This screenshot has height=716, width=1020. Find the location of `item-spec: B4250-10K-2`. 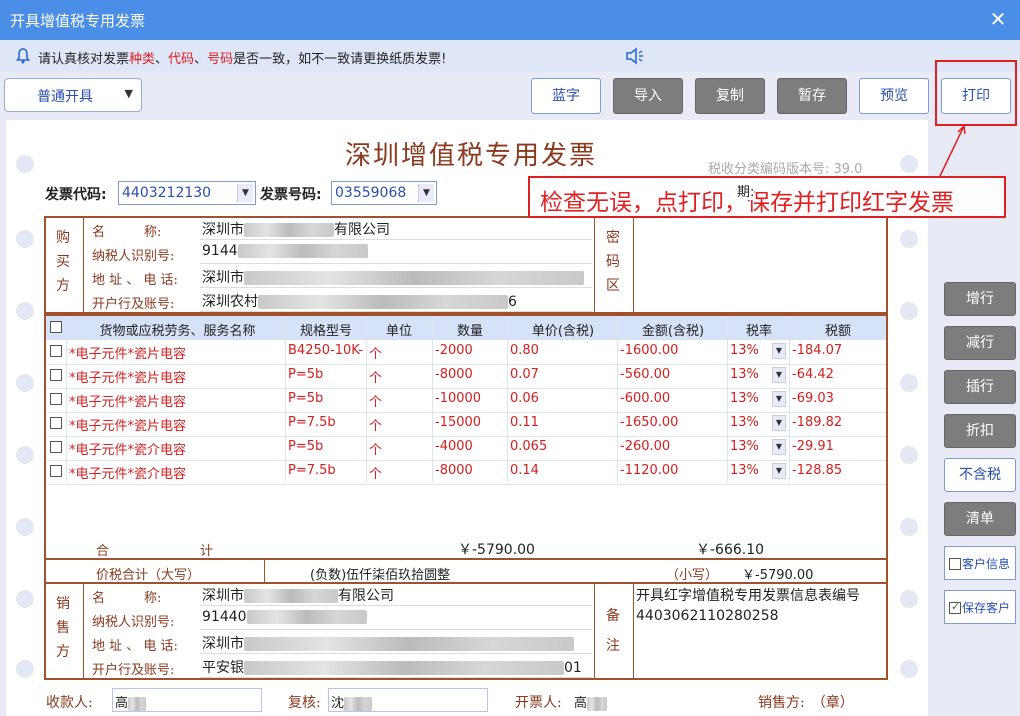

item-spec: B4250-10K-2 is located at coordinates (326, 350).